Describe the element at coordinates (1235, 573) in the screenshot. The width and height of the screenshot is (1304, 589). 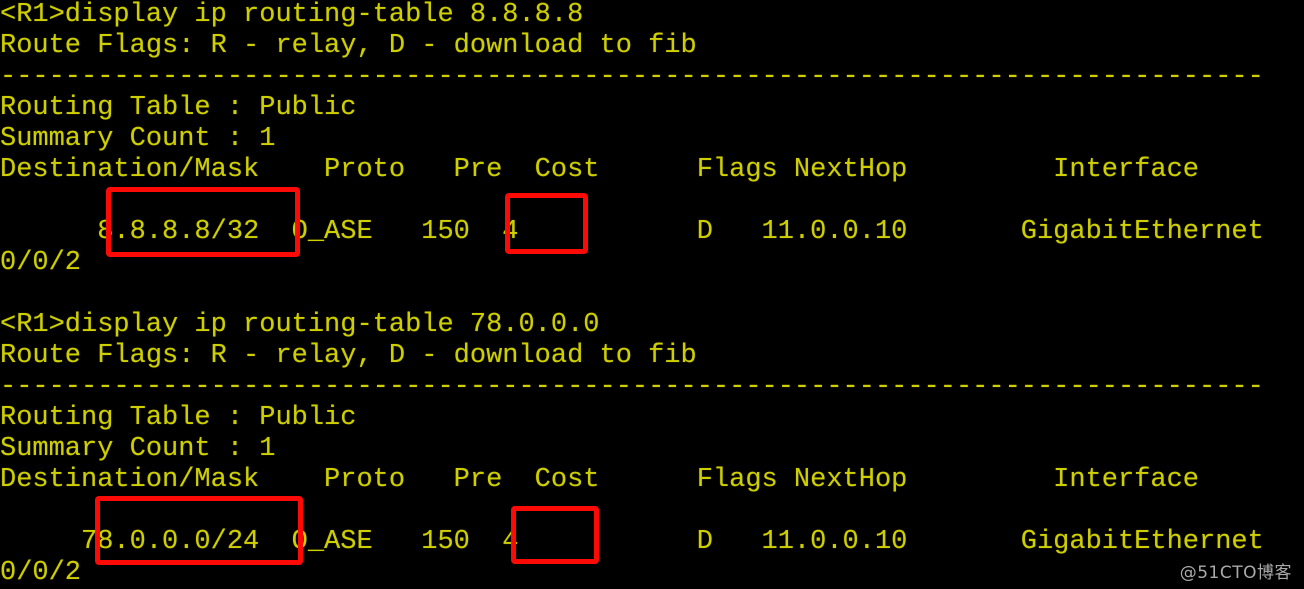
I see `watermark: @51CTO博客` at that location.